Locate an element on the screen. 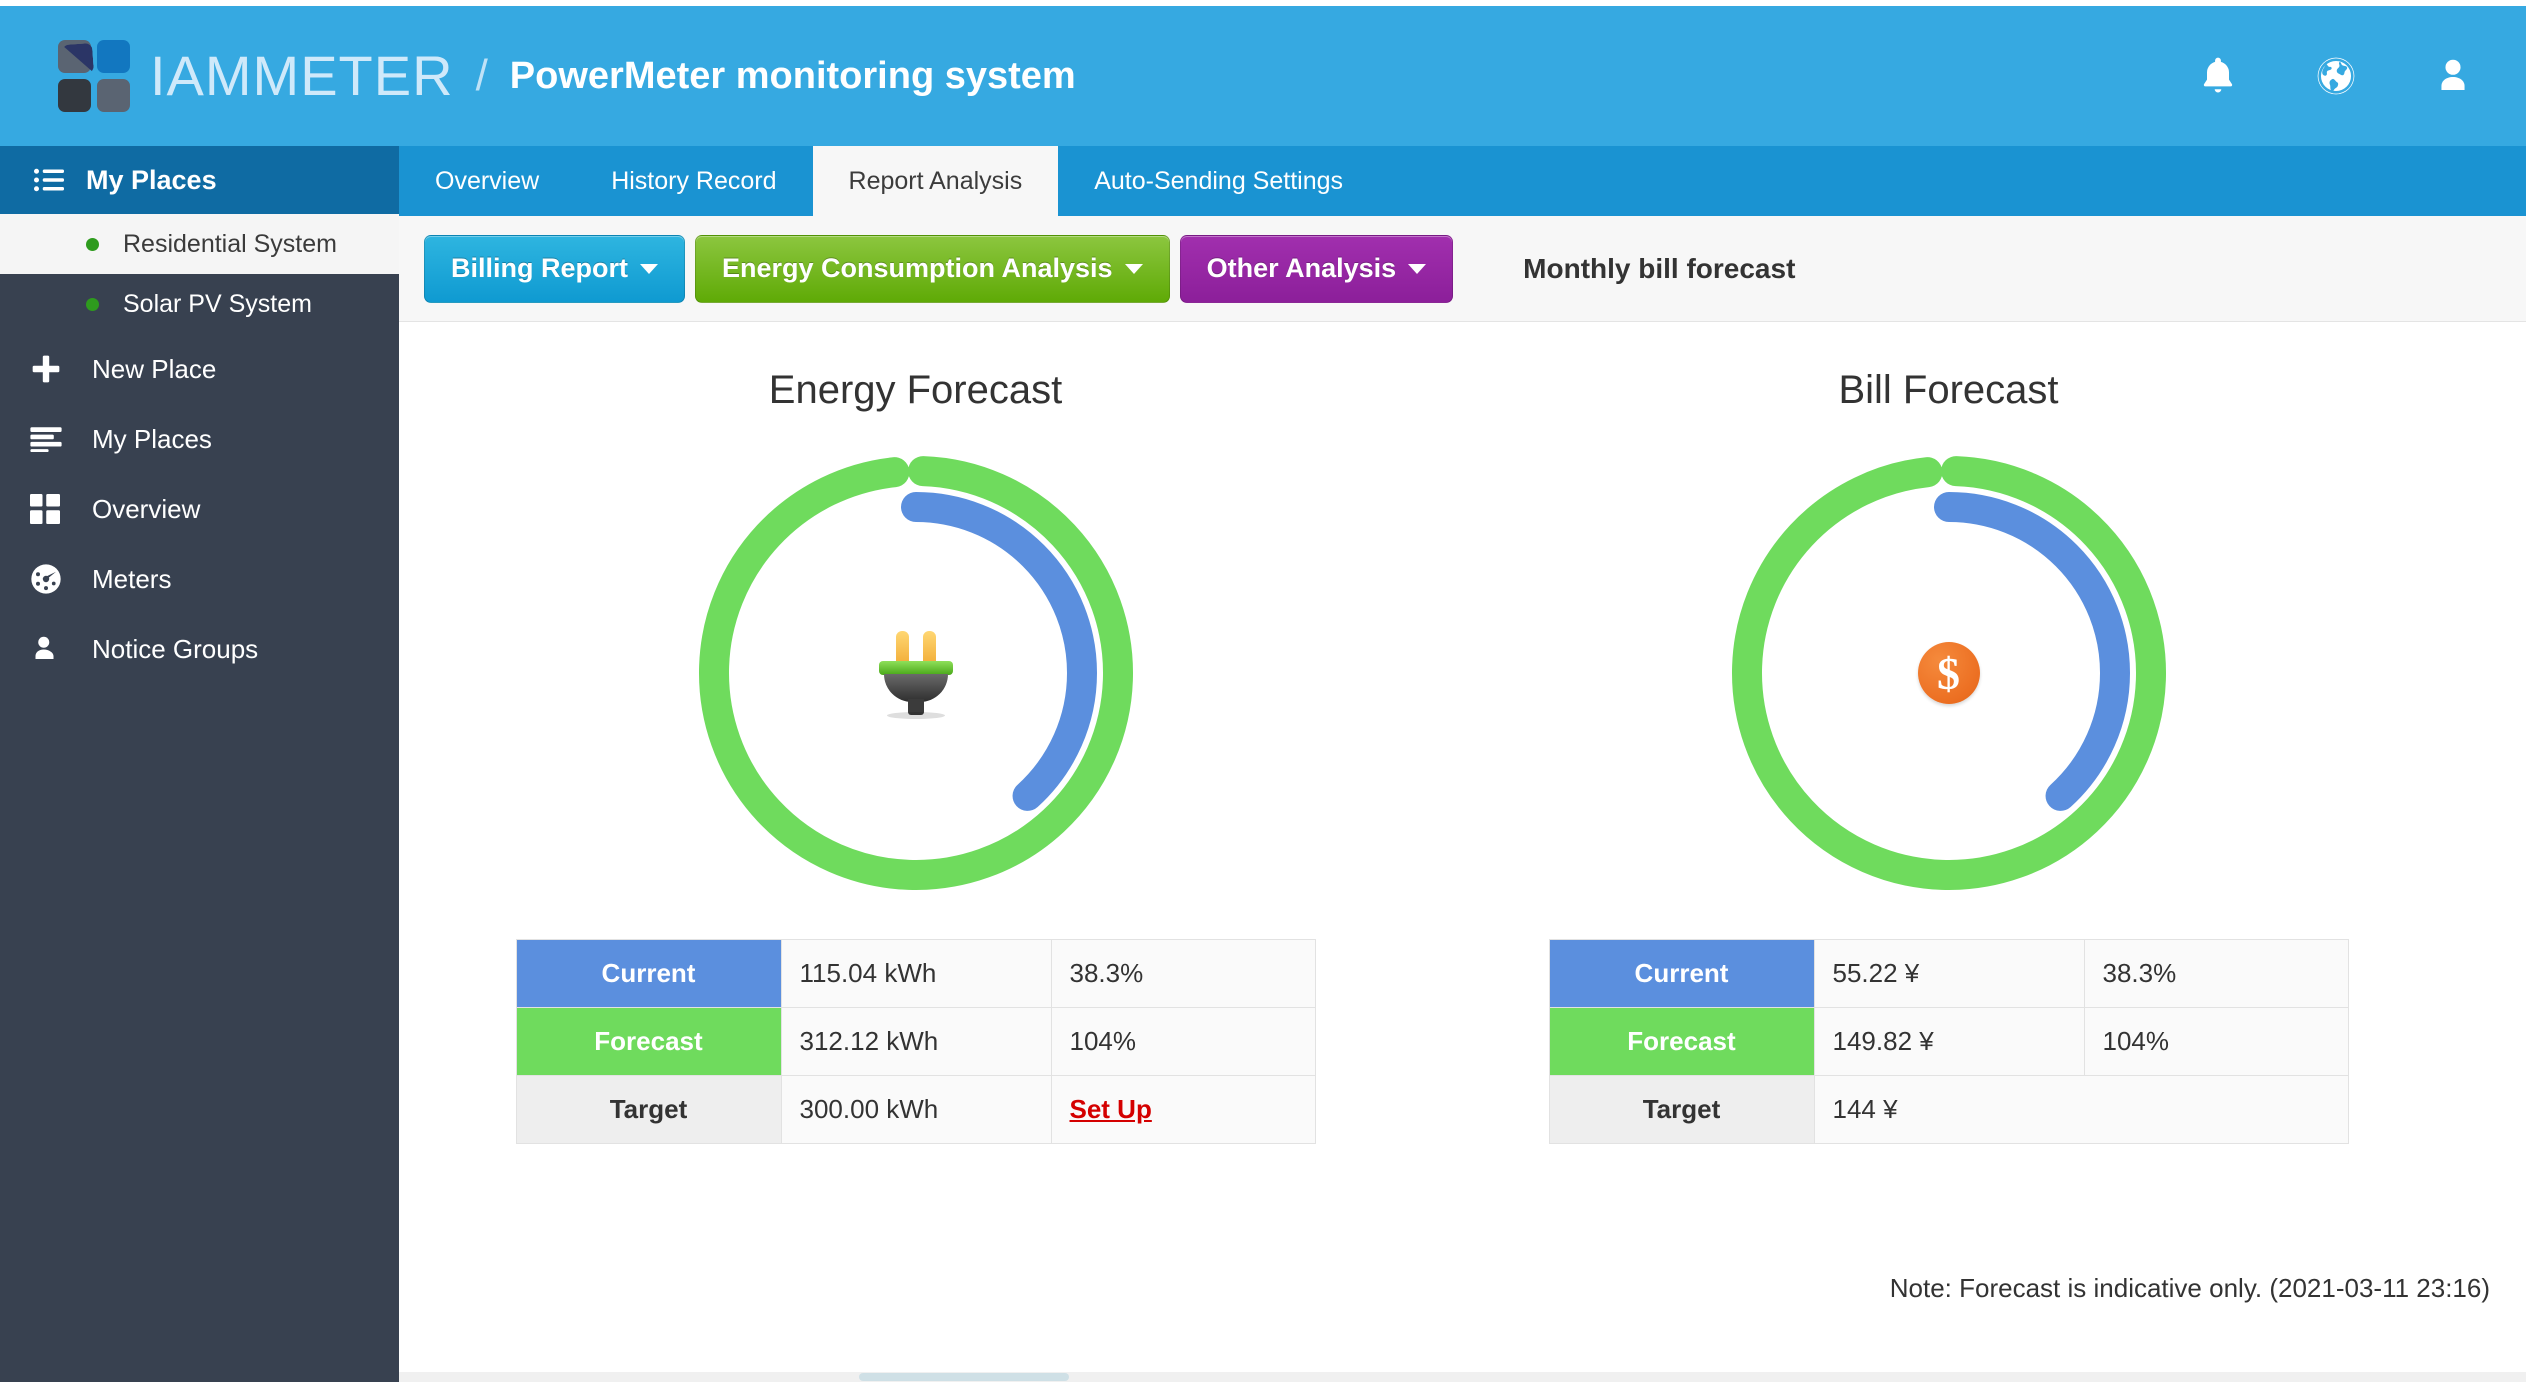 This screenshot has height=1382, width=2526. set-up-link: Set Up is located at coordinates (1111, 1109).